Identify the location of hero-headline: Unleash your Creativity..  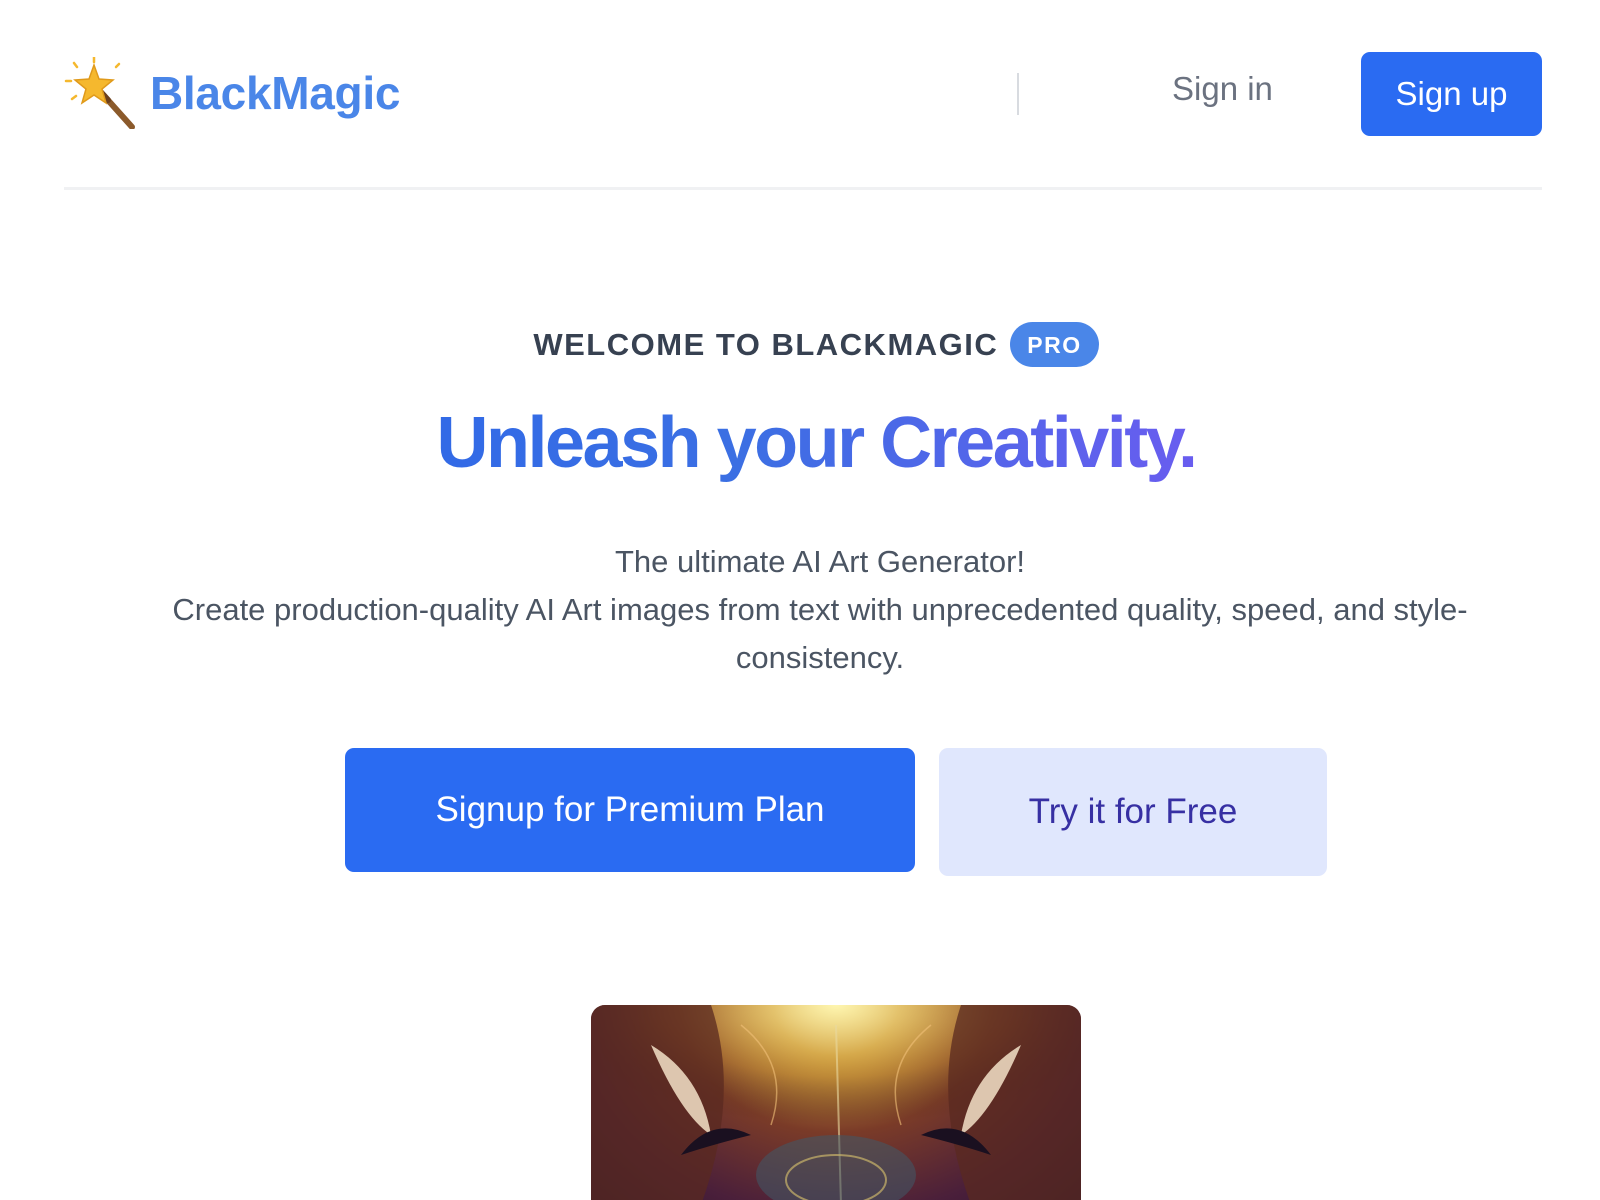
(808, 443).